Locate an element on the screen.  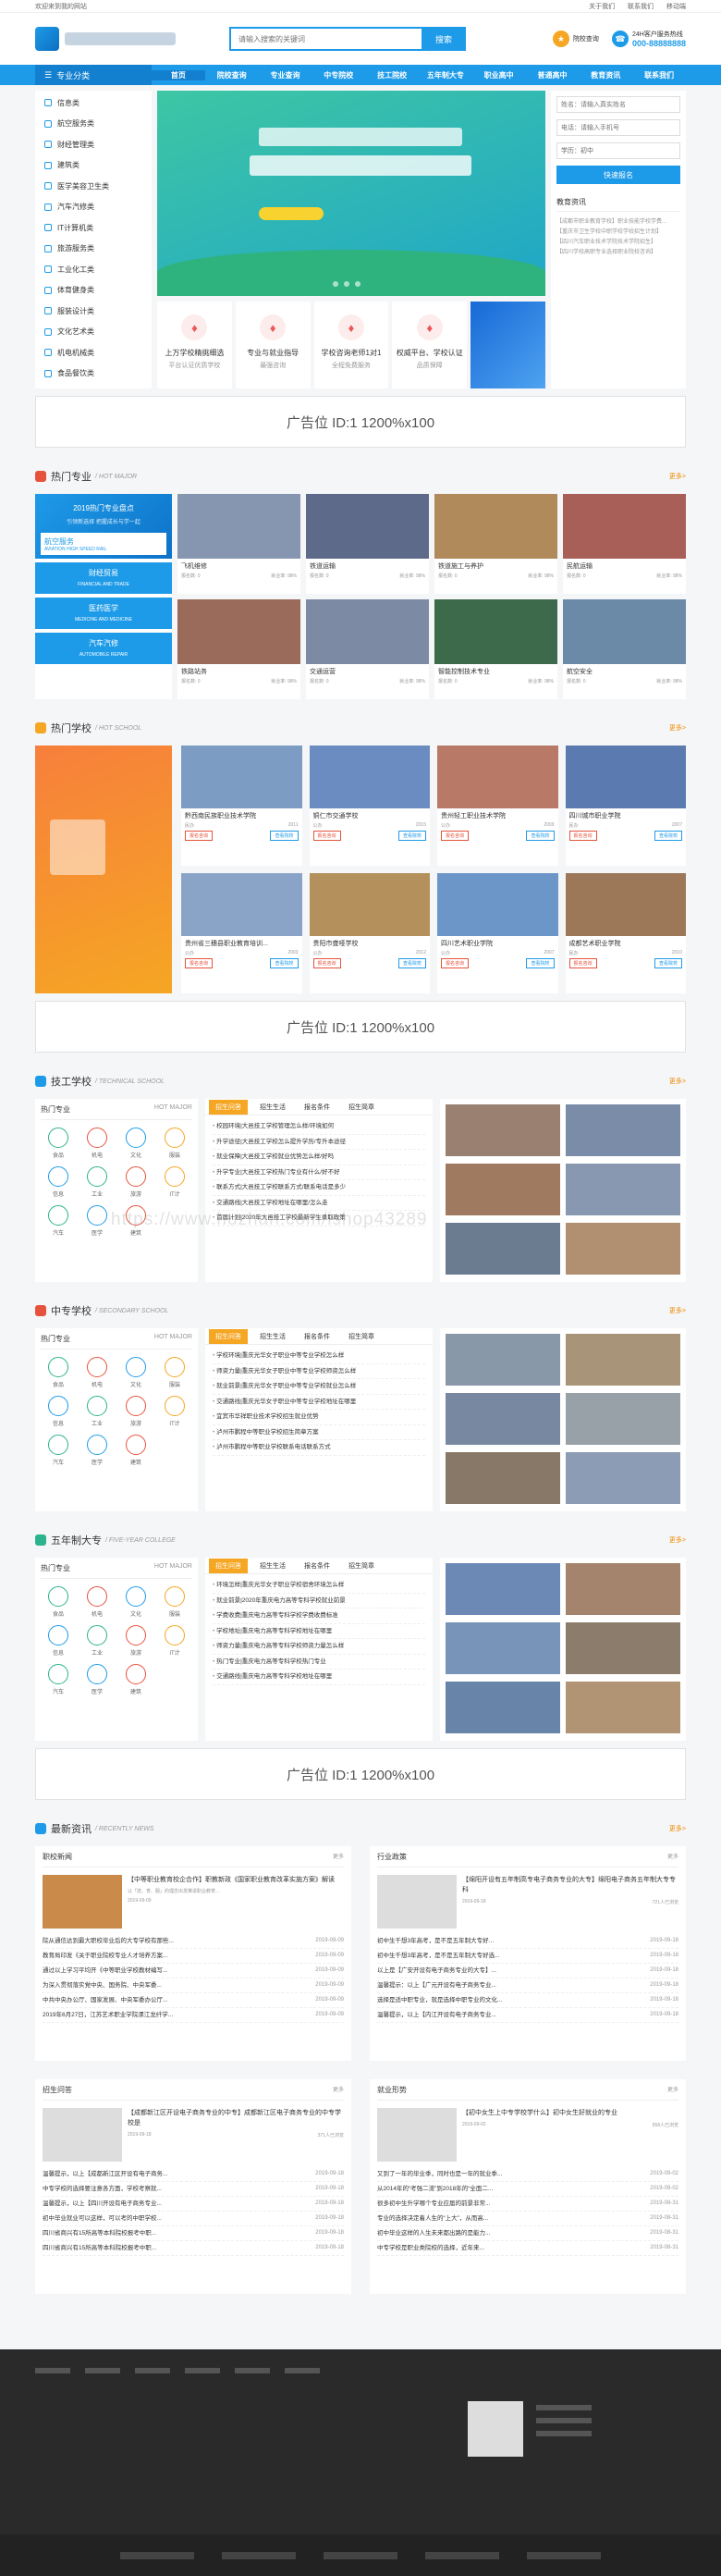
school-promo is located at coordinates (103, 869).